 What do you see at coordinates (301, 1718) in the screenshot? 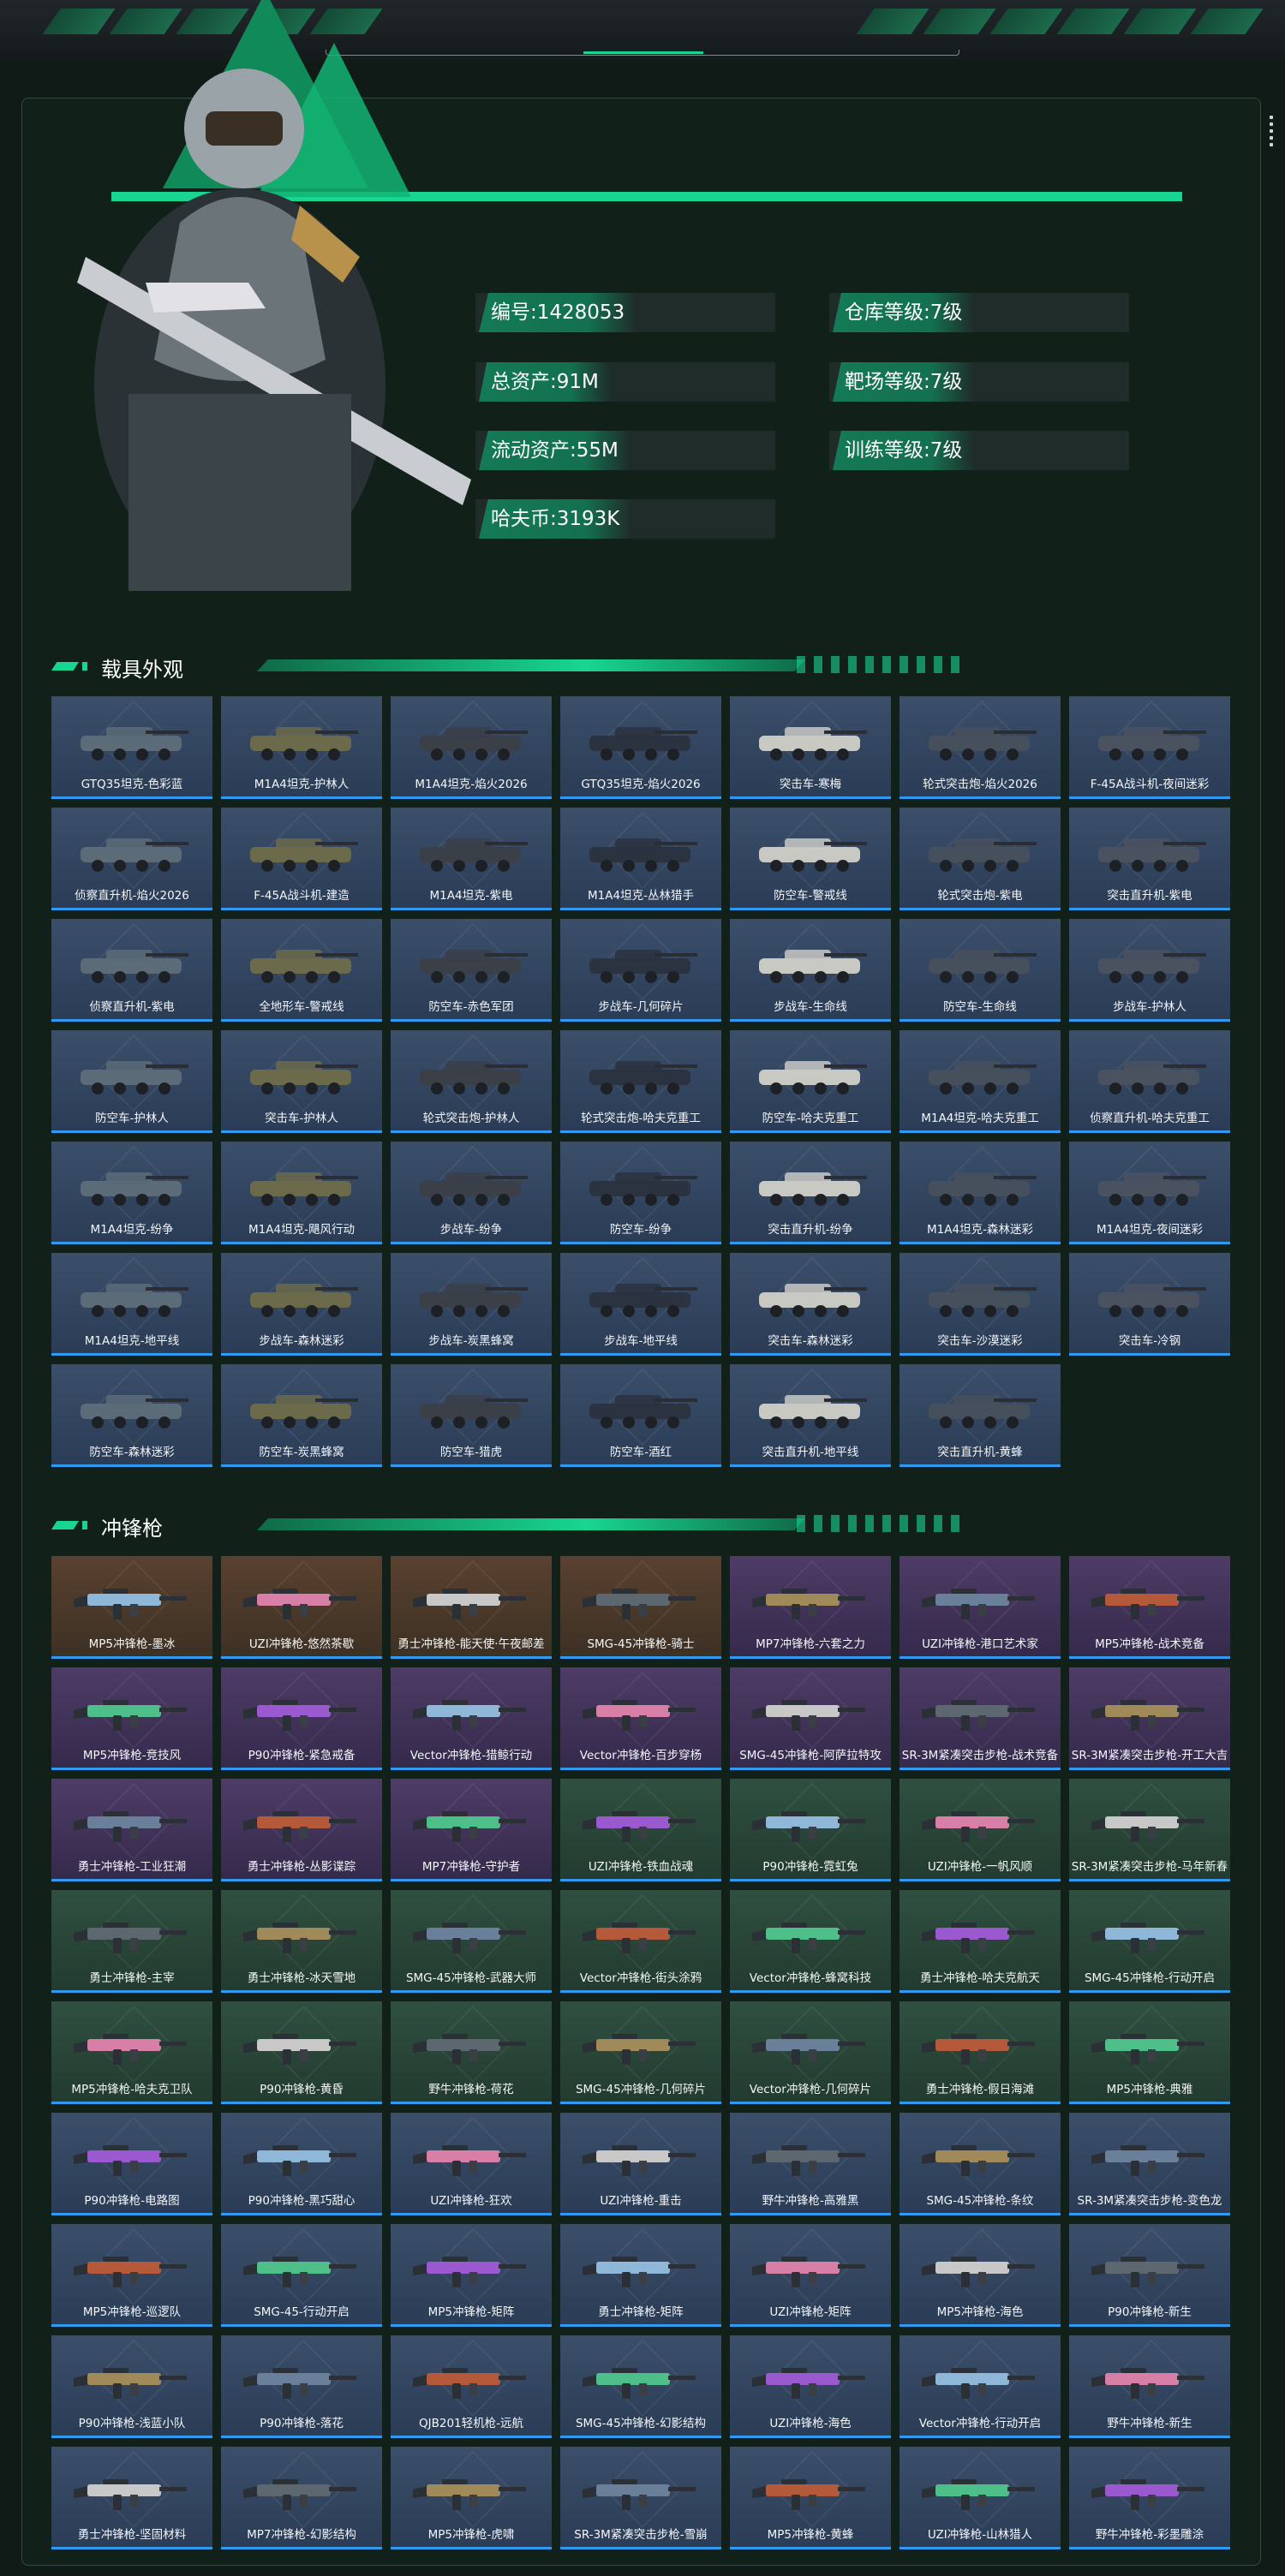
I see `smg-skin-card: P90冲锋枪-紧急戒备` at bounding box center [301, 1718].